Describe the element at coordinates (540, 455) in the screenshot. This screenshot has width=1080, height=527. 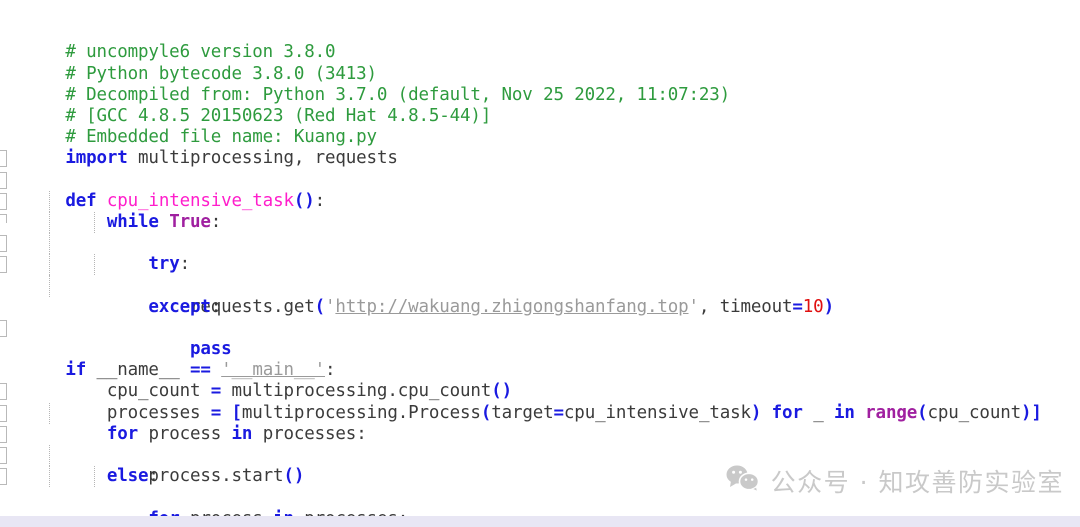
I see `code-line: else:` at that location.